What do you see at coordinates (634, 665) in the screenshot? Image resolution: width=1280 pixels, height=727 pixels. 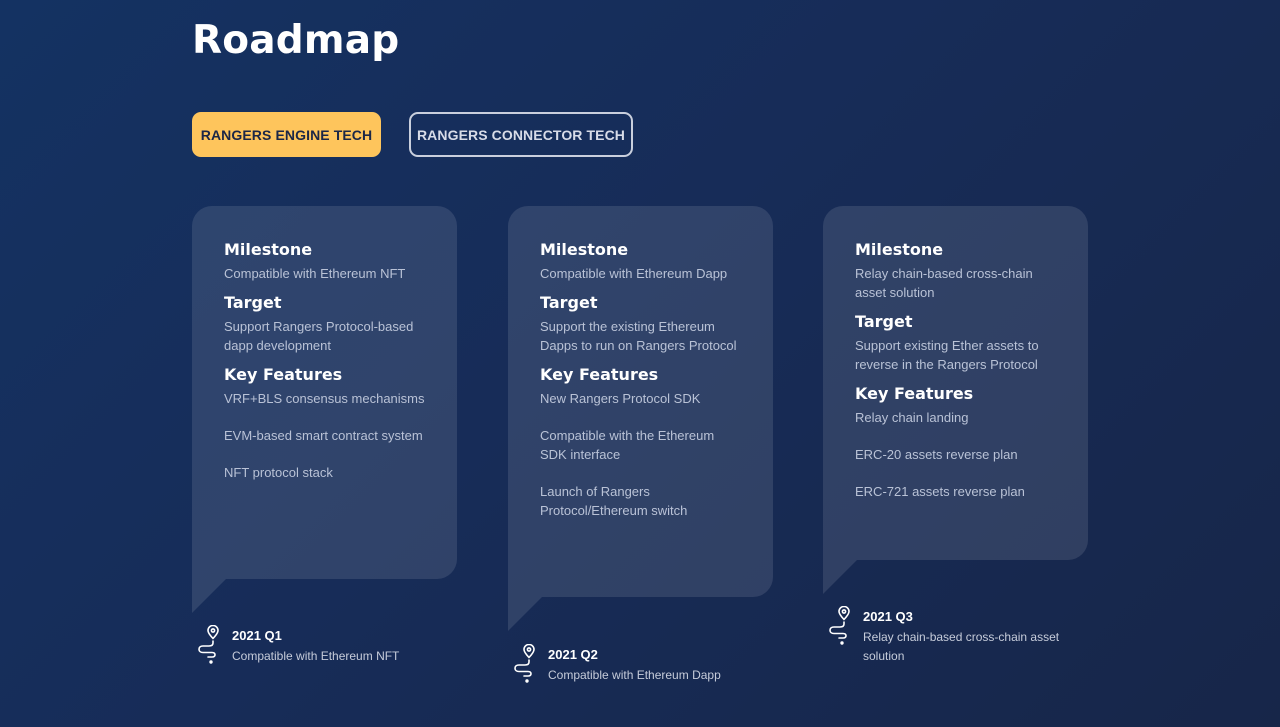 I see `milestone-marker-text: 2021 Q2 Compatible with Ethereum Dapp` at bounding box center [634, 665].